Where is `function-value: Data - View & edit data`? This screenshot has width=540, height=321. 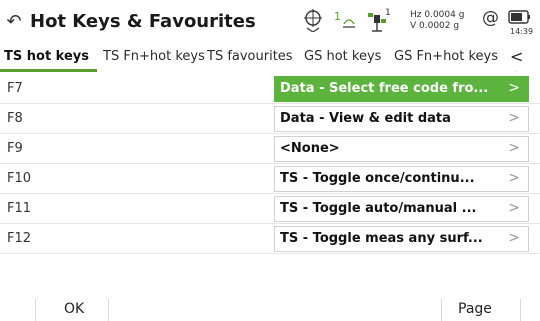 function-value: Data - View & edit data is located at coordinates (365, 118).